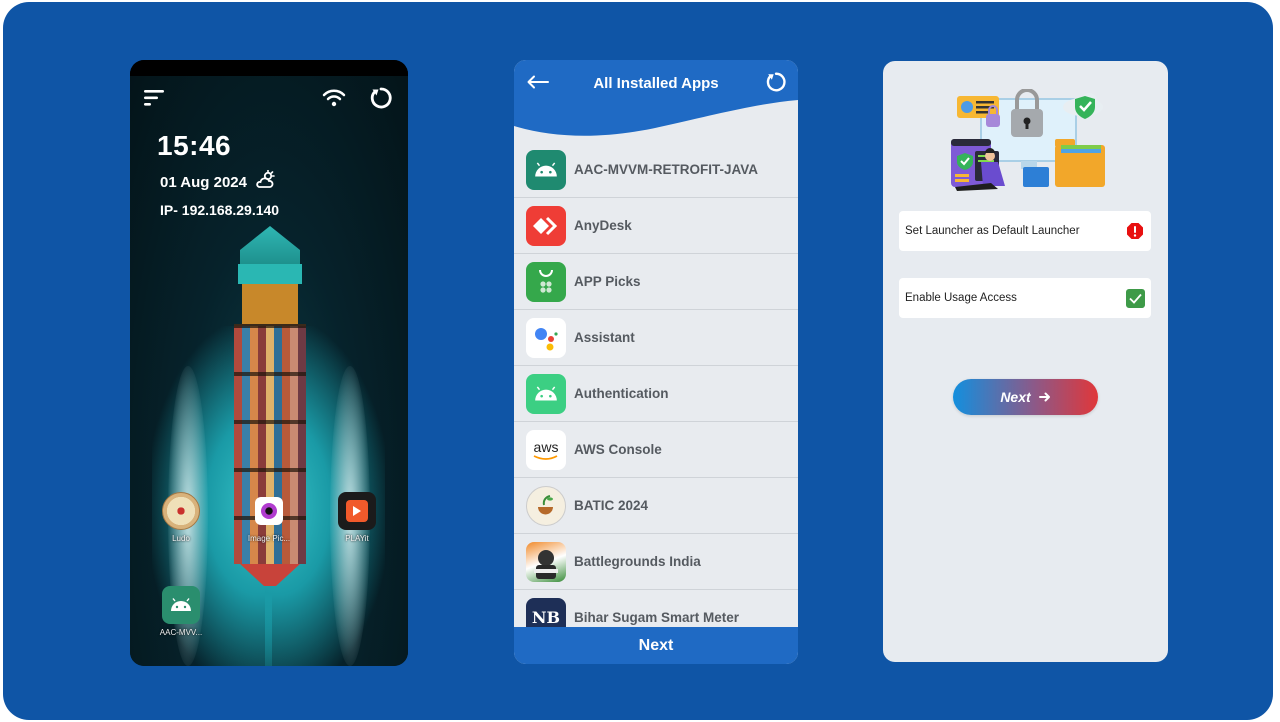 This screenshot has width=1280, height=722. Describe the element at coordinates (656, 506) in the screenshot. I see `list-item: BATIC 2024` at that location.